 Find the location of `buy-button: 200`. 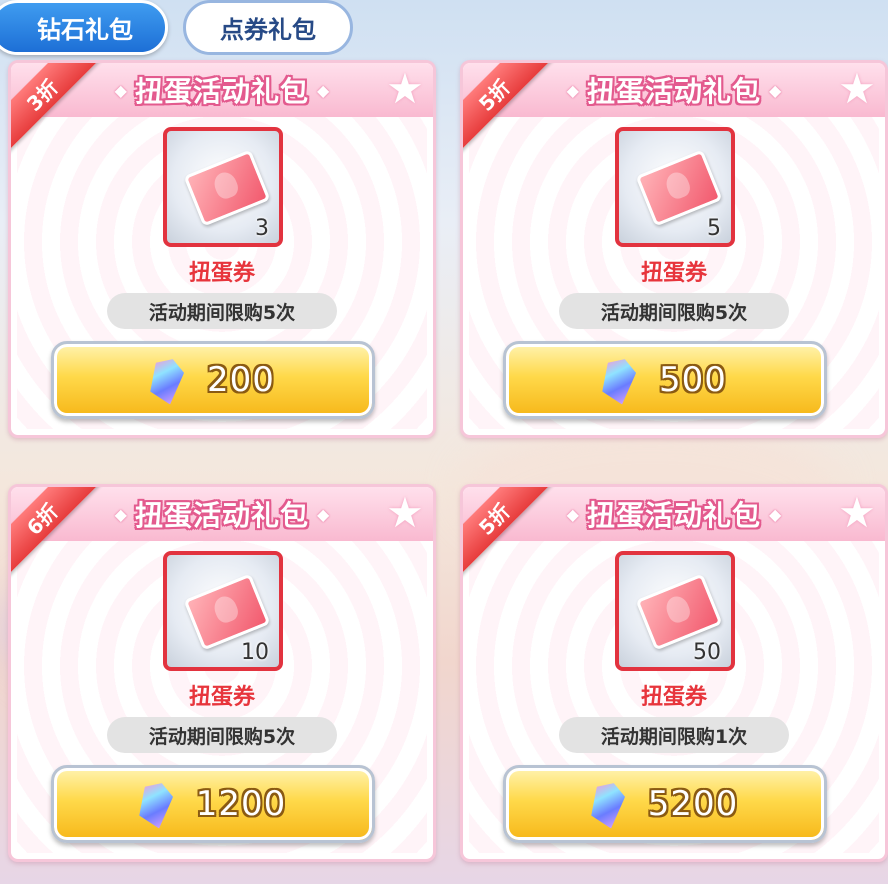

buy-button: 200 is located at coordinates (213, 380).